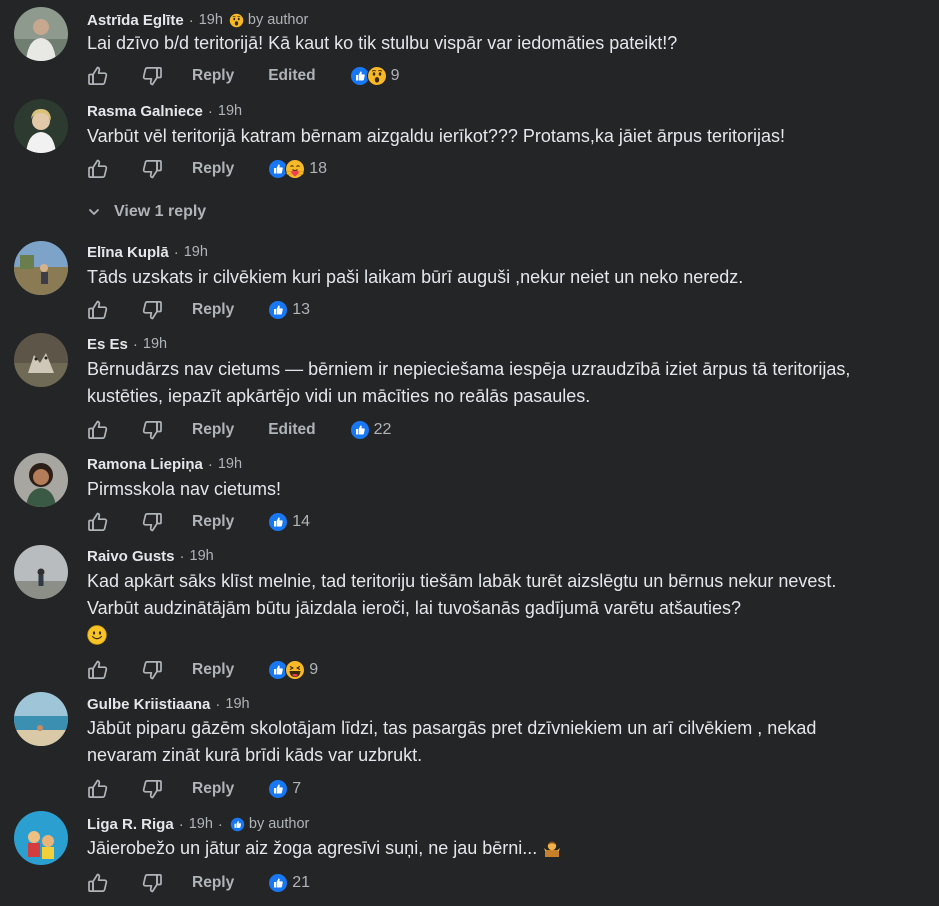  I want to click on reactions-summary: 7, so click(284, 789).